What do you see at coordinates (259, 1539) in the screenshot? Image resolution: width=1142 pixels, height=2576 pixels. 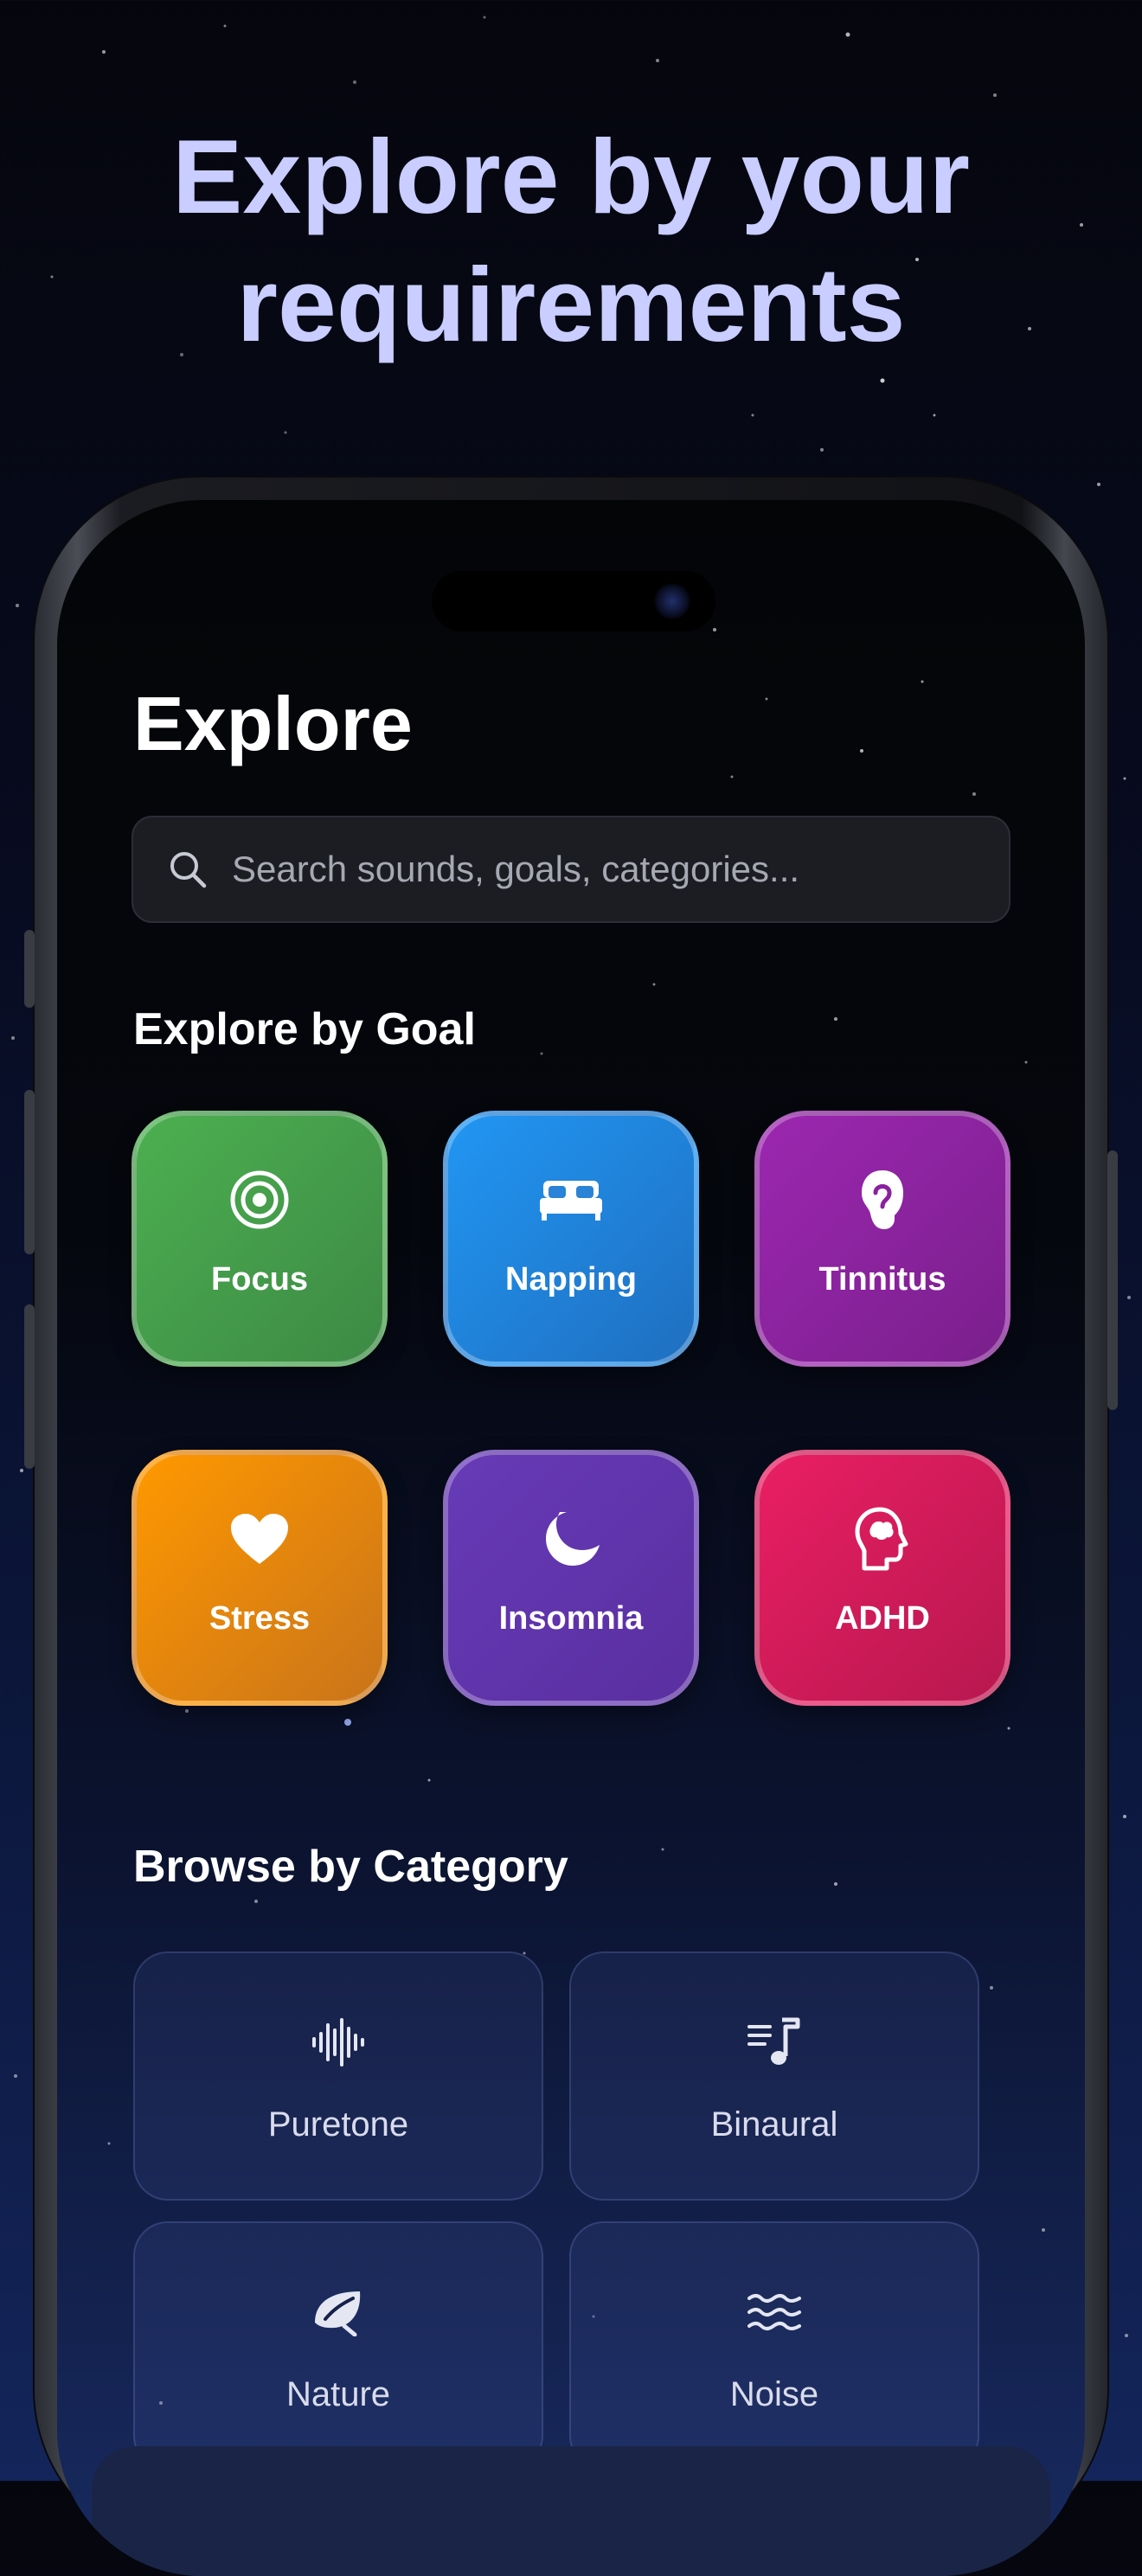 I see `heart-icon` at bounding box center [259, 1539].